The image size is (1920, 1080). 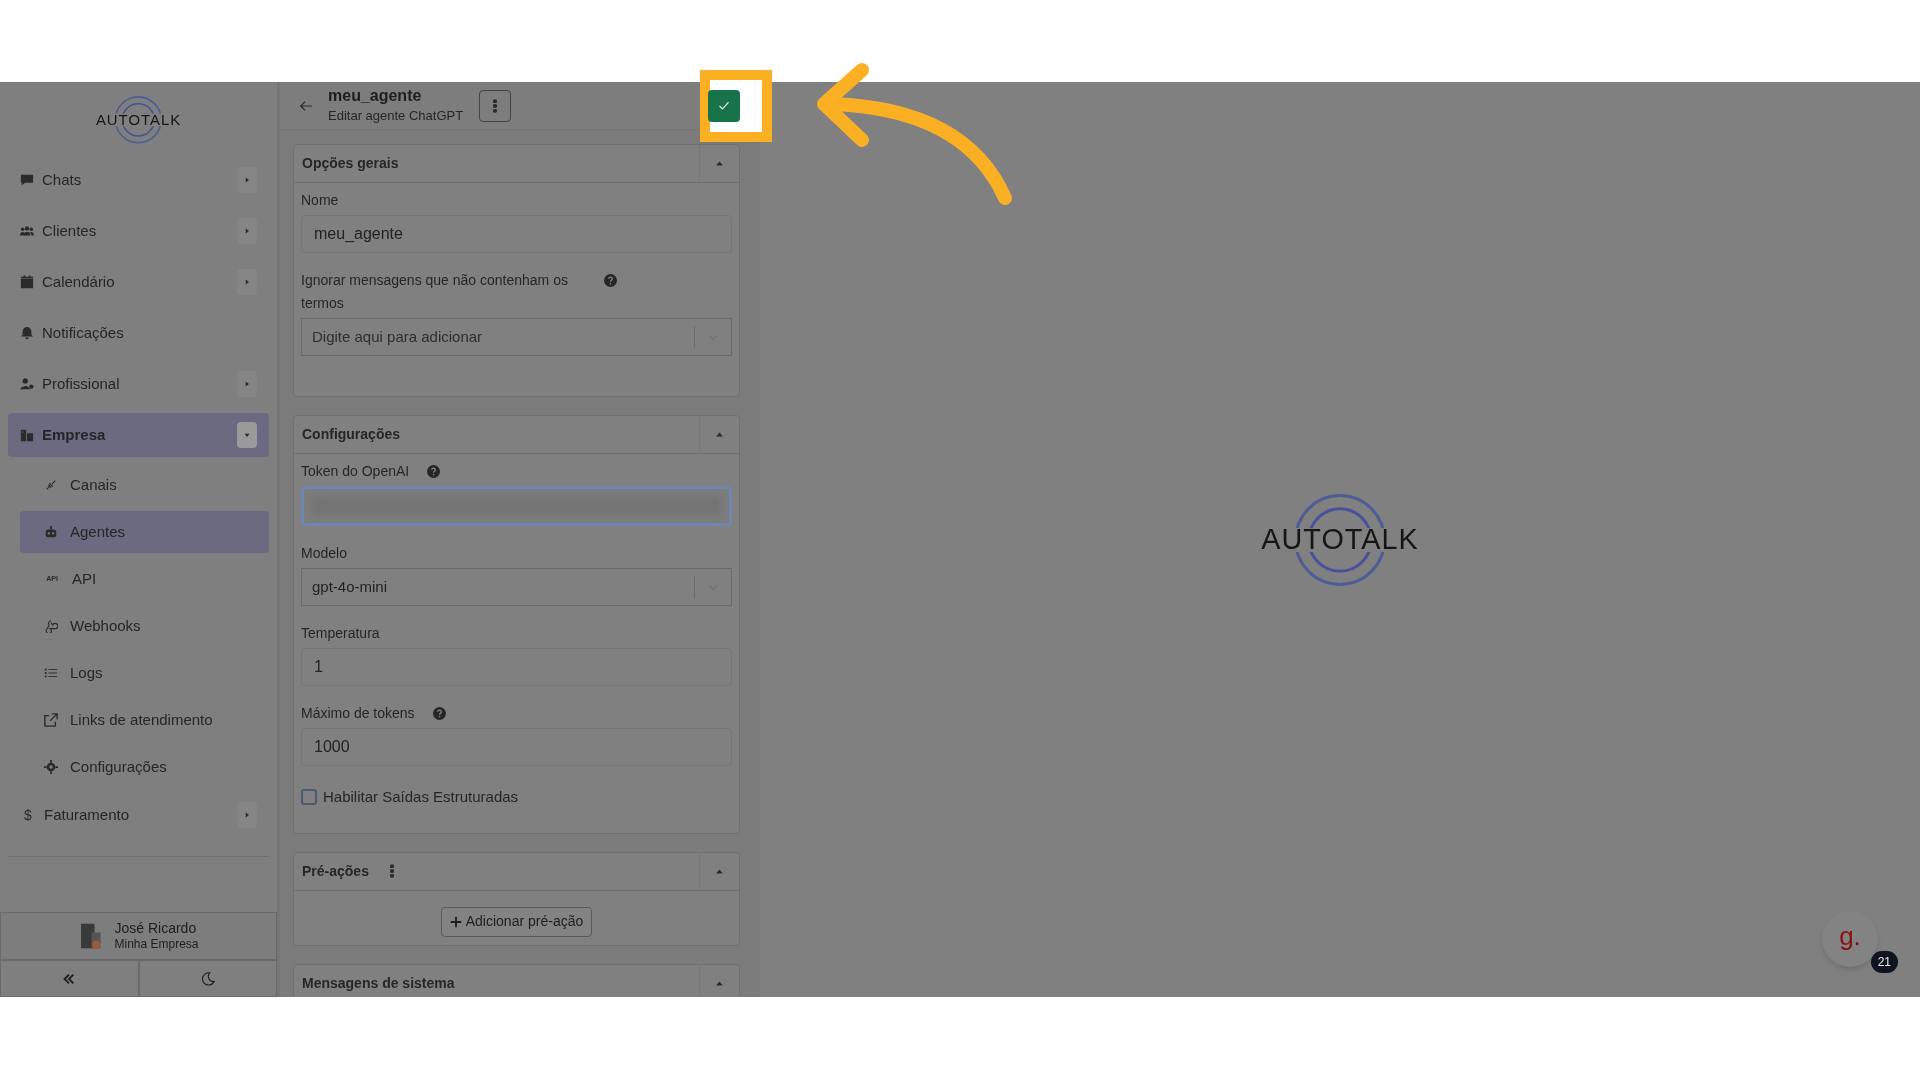 I want to click on save-button, so click(x=724, y=105).